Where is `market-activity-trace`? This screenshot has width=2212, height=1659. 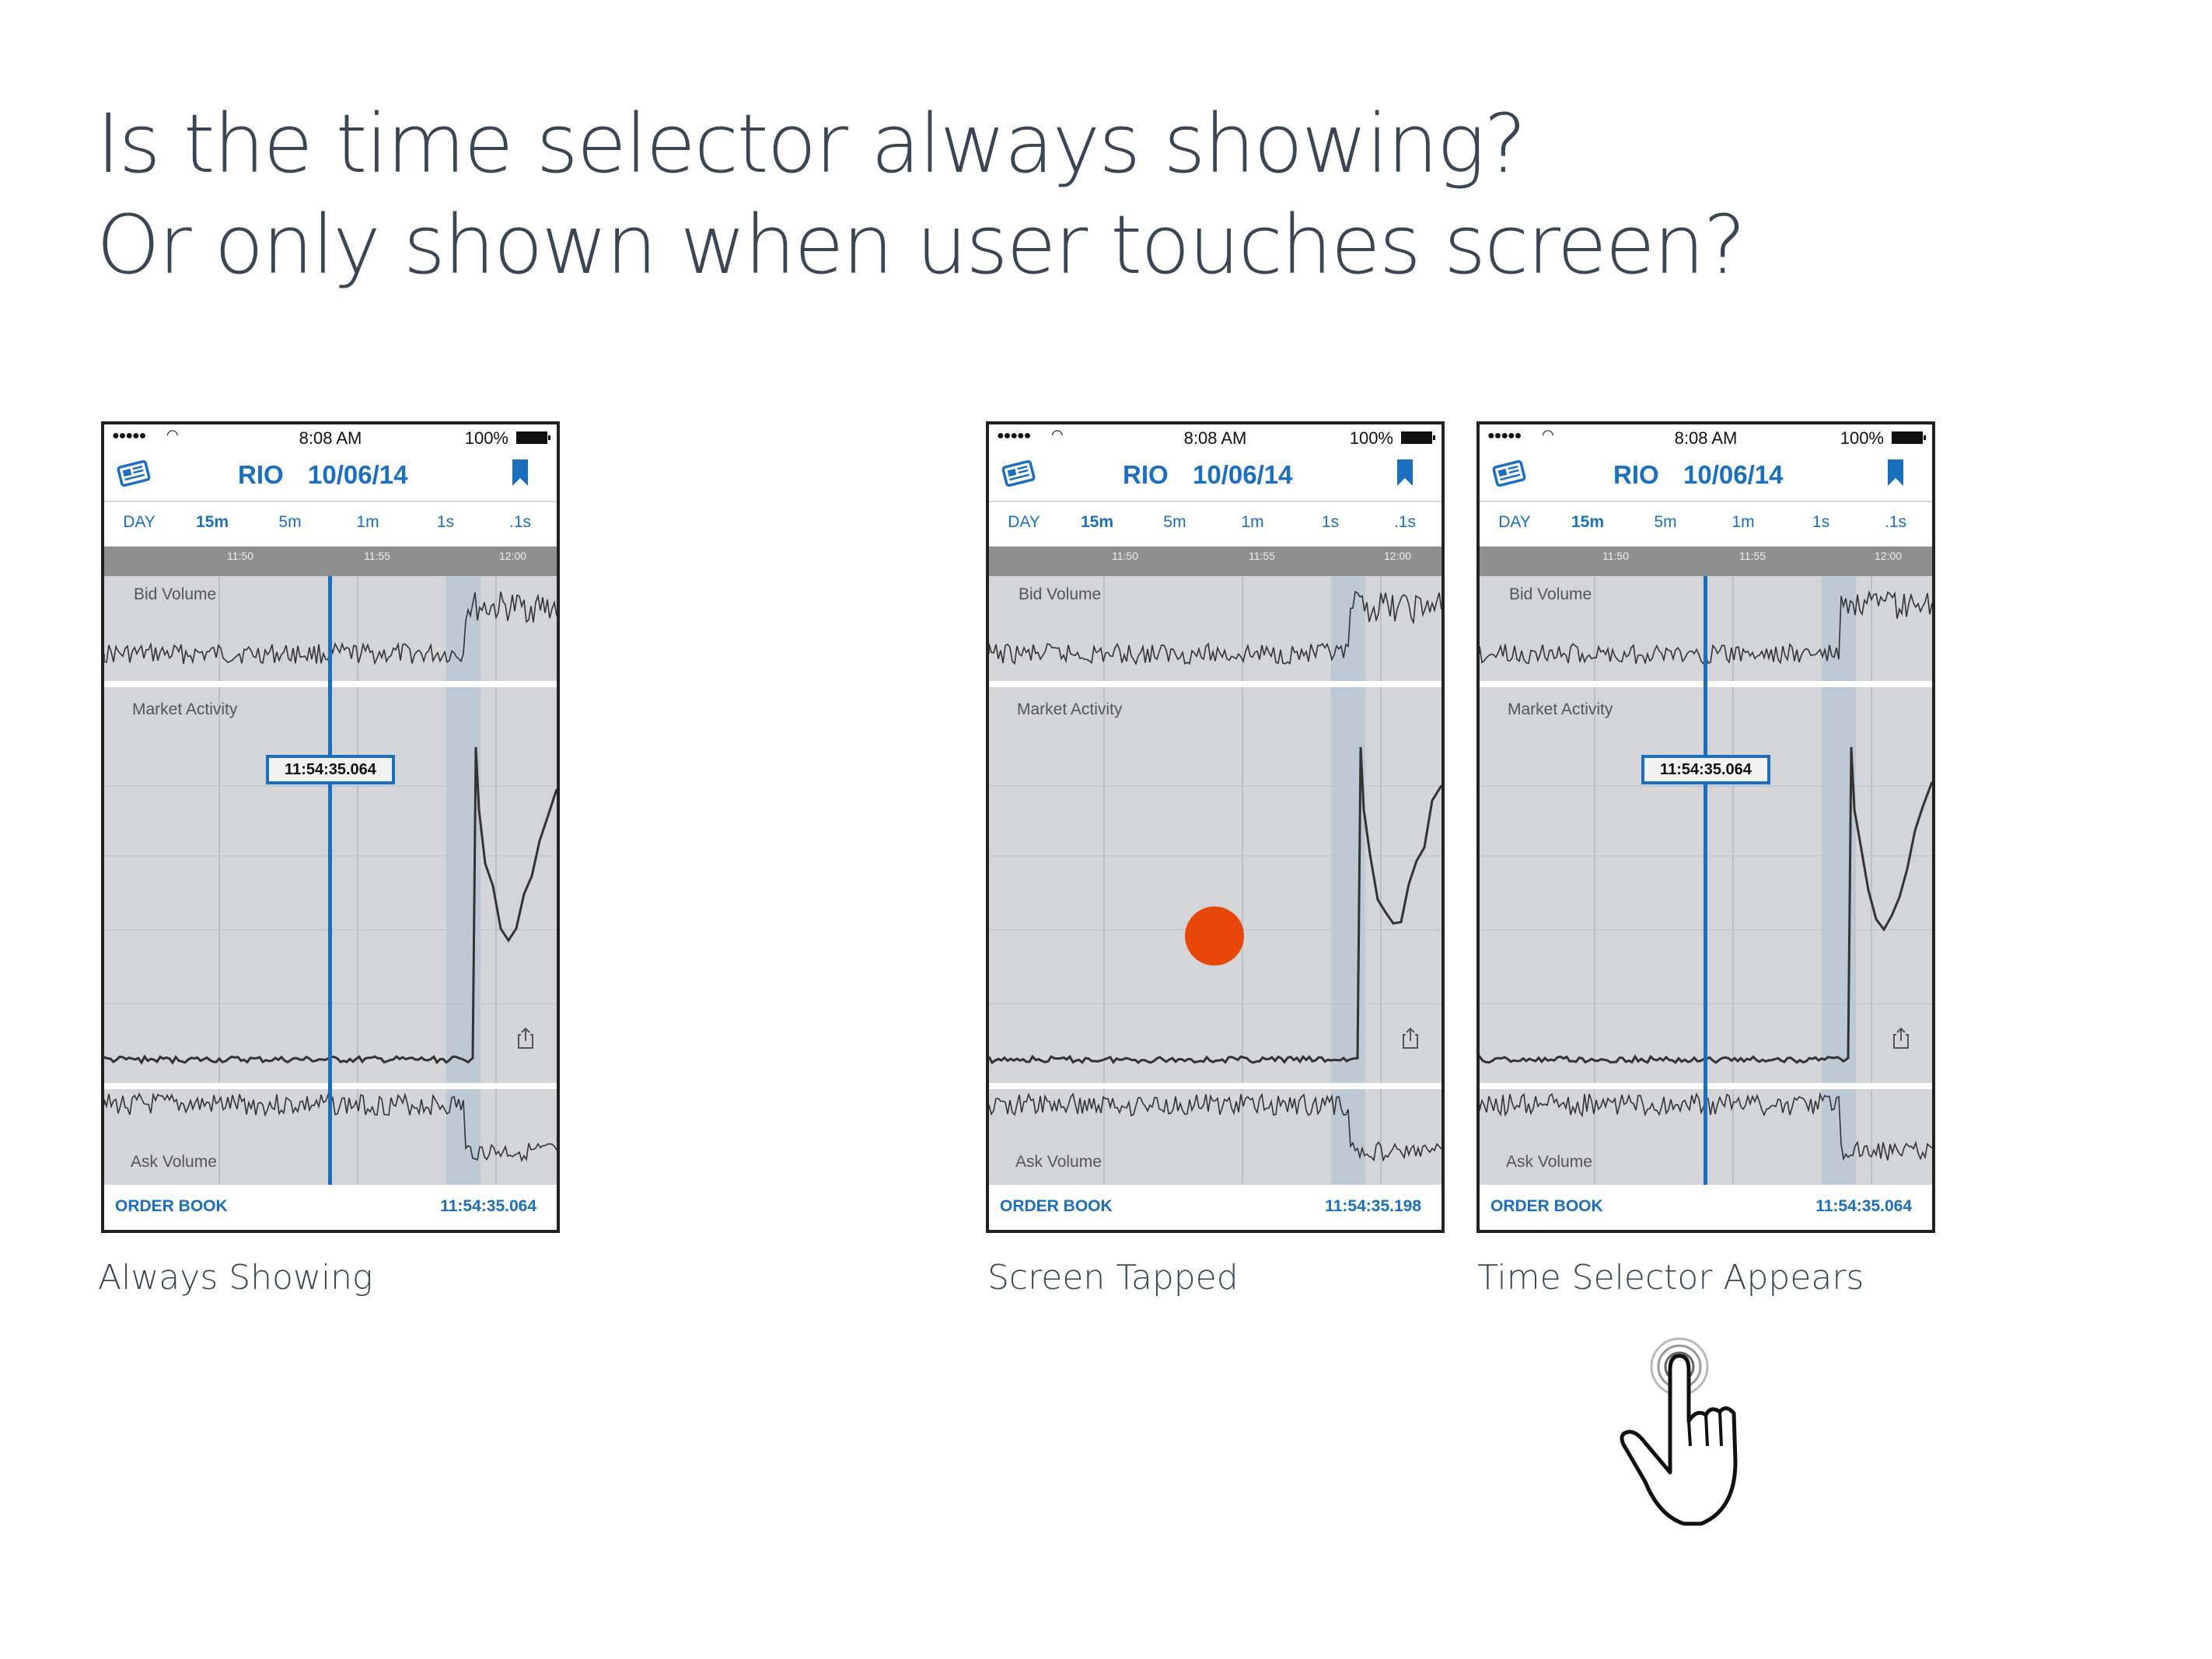 market-activity-trace is located at coordinates (1215, 906).